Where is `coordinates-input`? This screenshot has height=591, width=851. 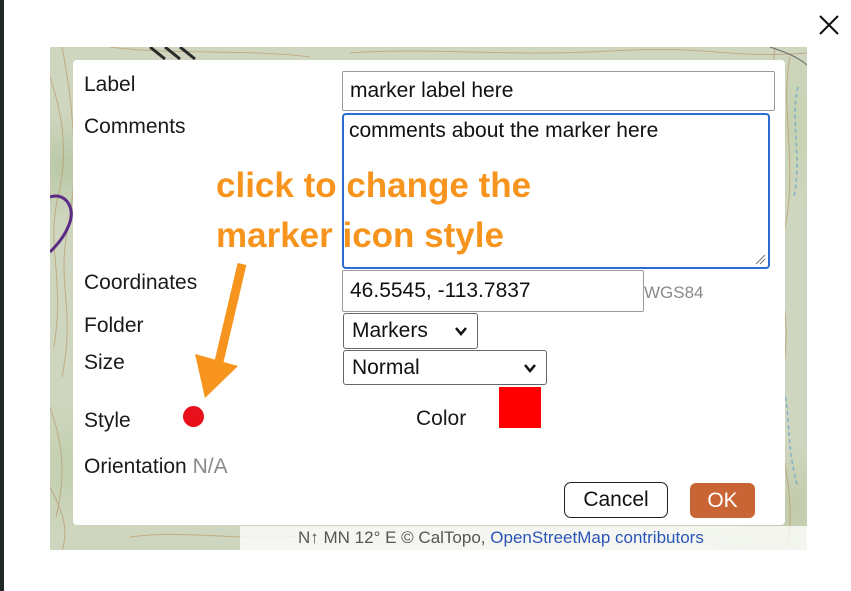 coordinates-input is located at coordinates (493, 291).